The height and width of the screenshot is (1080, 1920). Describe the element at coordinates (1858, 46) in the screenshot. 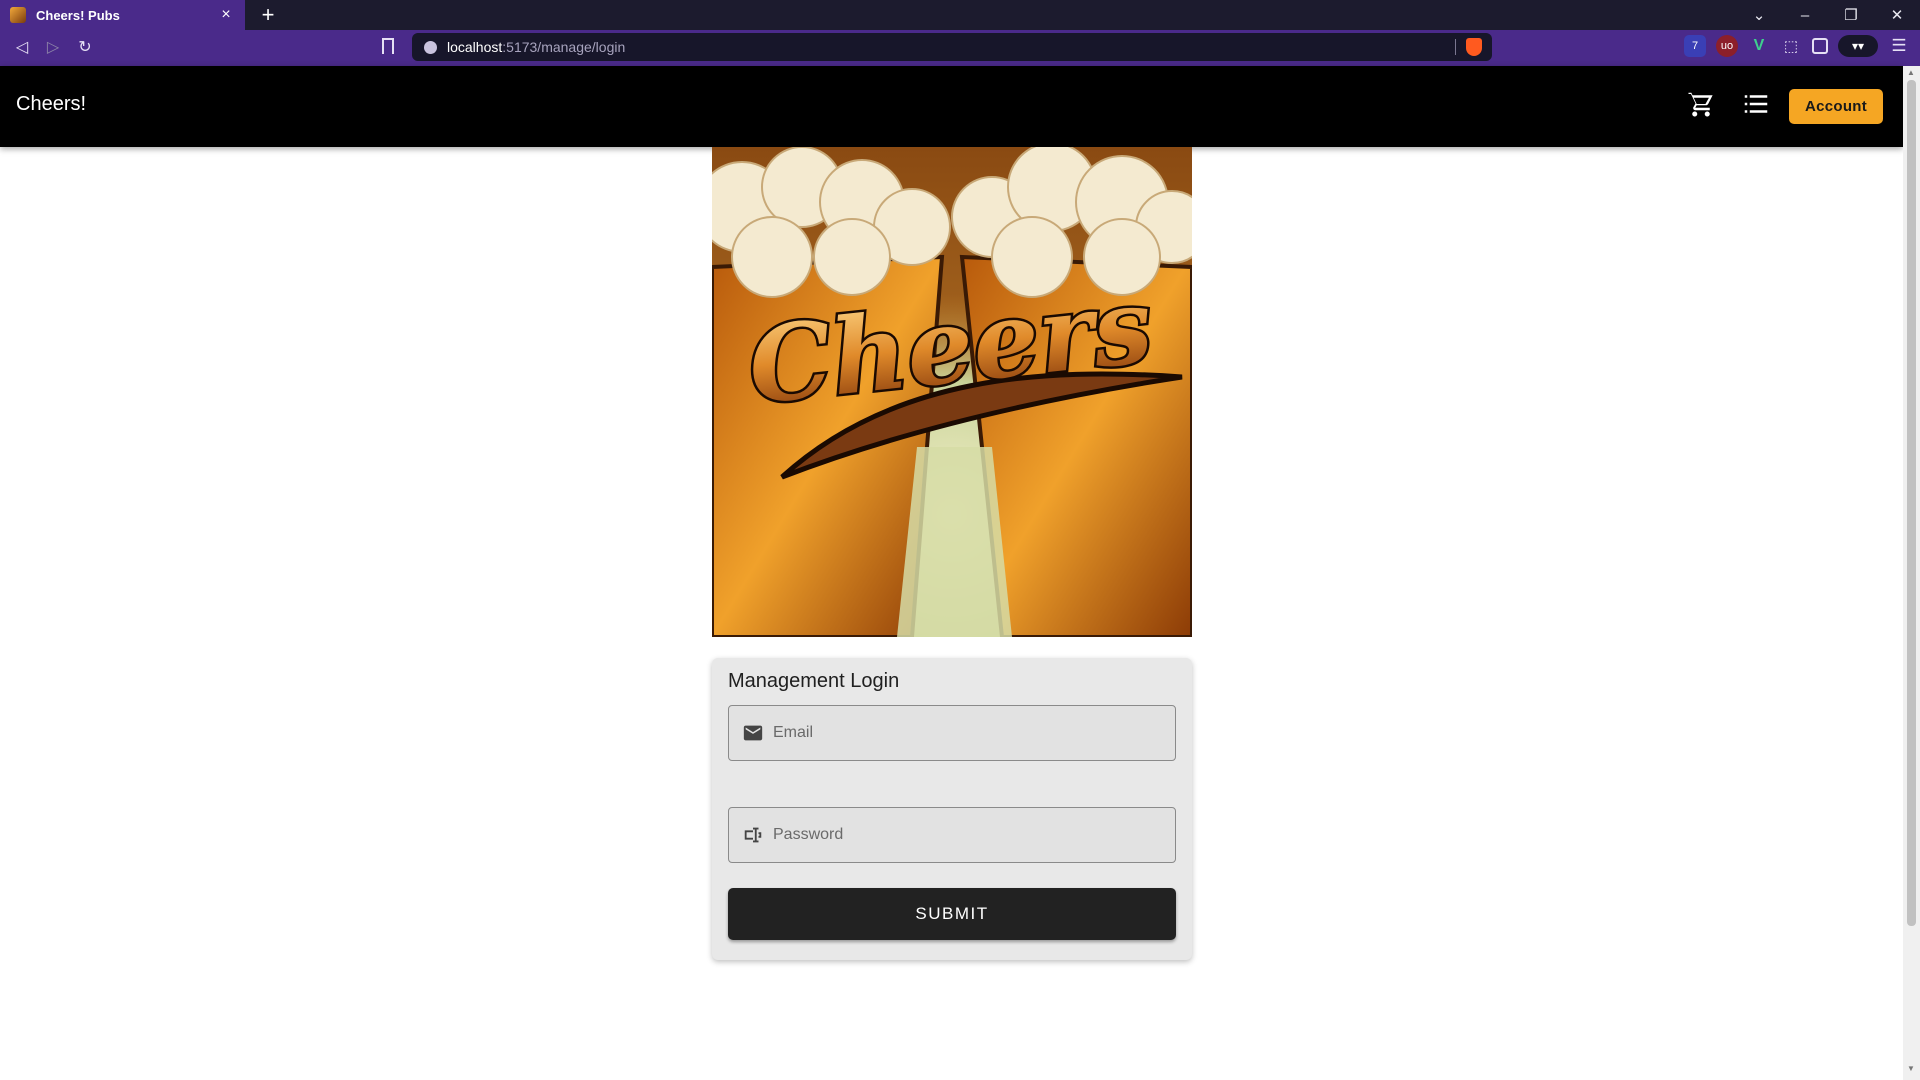

I see `wallet-glasses-icon: ▾▾` at that location.